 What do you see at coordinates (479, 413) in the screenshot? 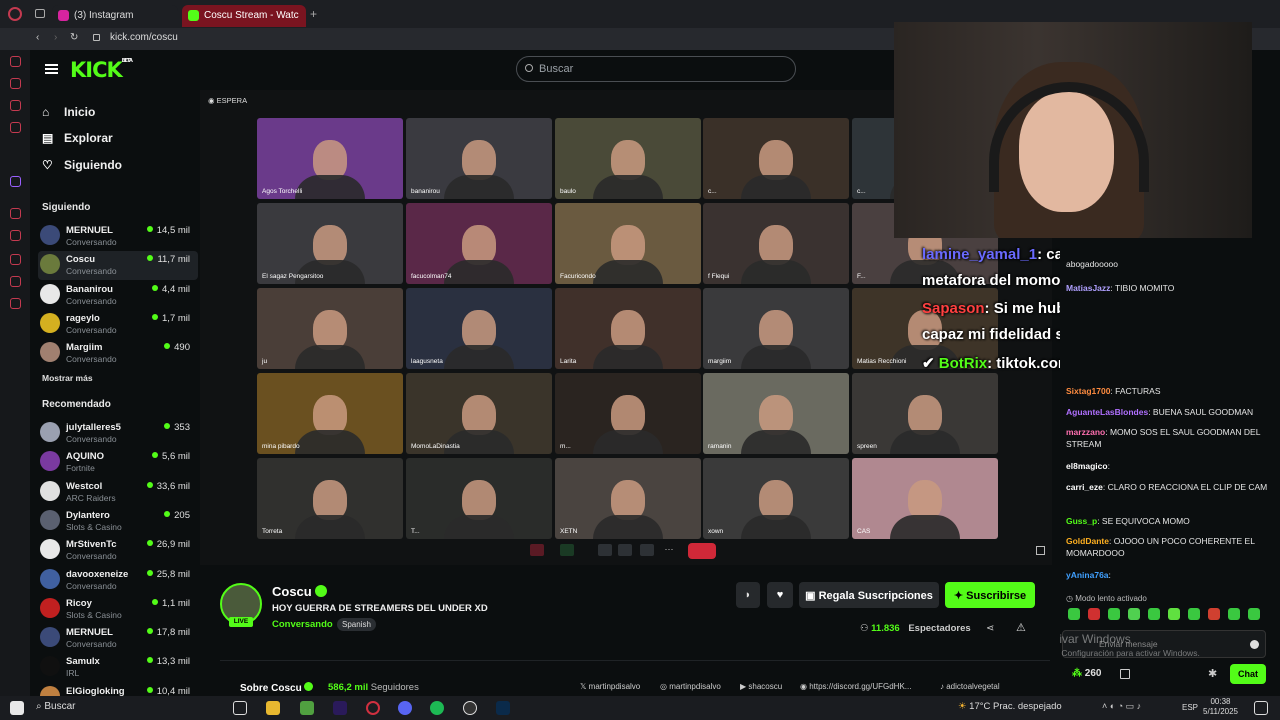
I see `participant-tile: MomoLaDinastia` at bounding box center [479, 413].